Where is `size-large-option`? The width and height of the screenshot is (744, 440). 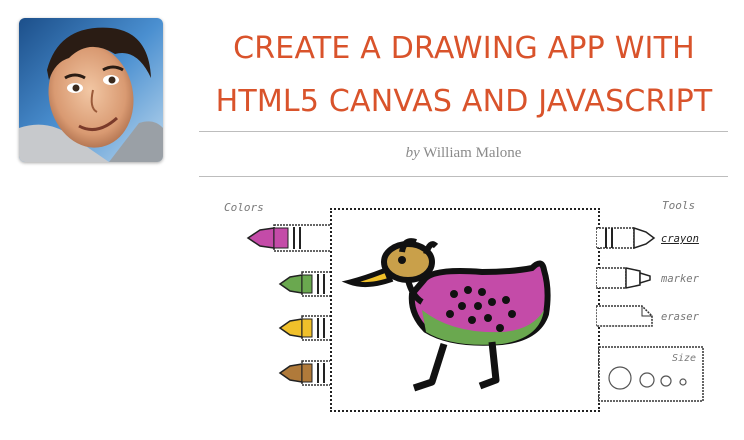
size-large-option is located at coordinates (620, 378).